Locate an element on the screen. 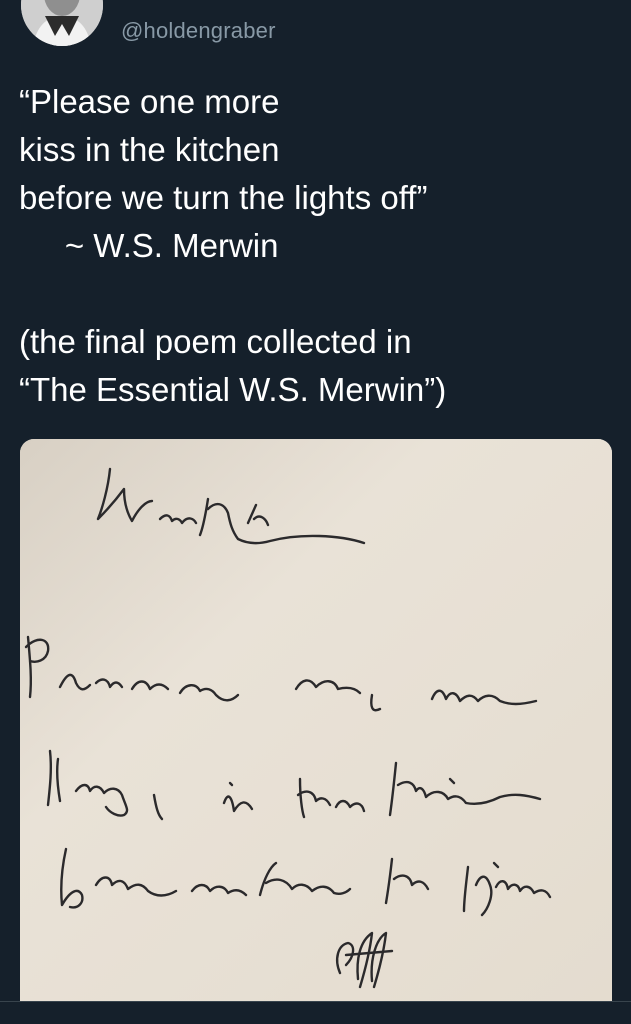  tweet-line: ~ W.S. Merwin is located at coordinates (149, 245).